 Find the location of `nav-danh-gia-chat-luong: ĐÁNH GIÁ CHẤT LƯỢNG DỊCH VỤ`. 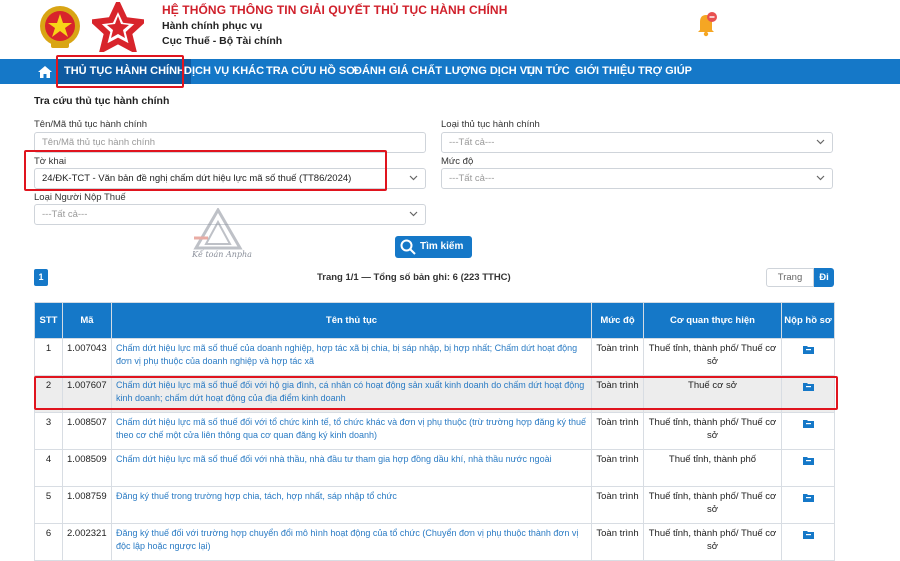

nav-danh-gia-chat-luong: ĐÁNH GIÁ CHẤT LƯỢNG DỊCH VỤ is located at coordinates (444, 71).